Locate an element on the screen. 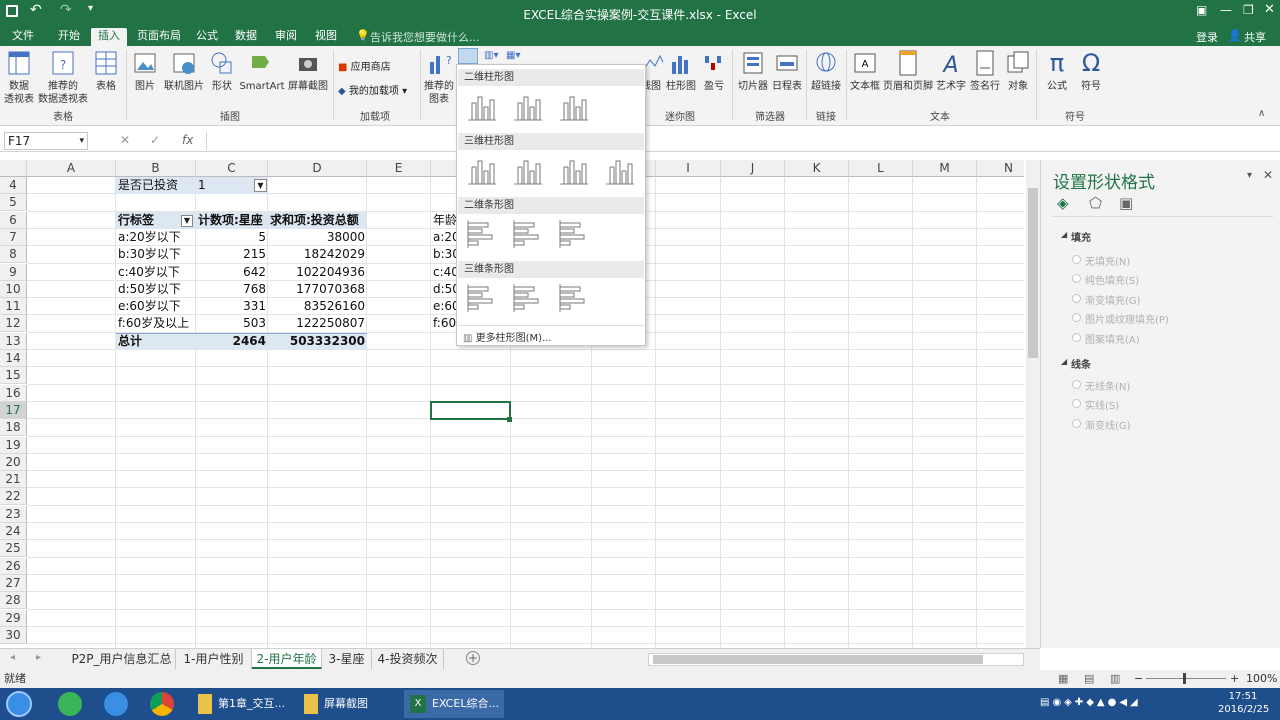  line-sparkline-button: 折线图 is located at coordinates (647, 70).